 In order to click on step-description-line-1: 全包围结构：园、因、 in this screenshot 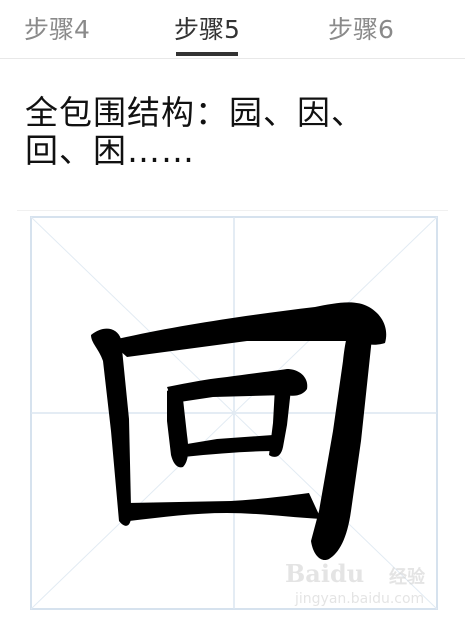, I will do `click(195, 112)`.